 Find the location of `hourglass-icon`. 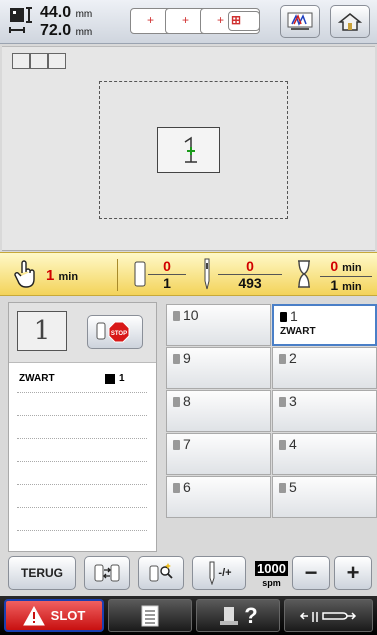

hourglass-icon is located at coordinates (304, 274).